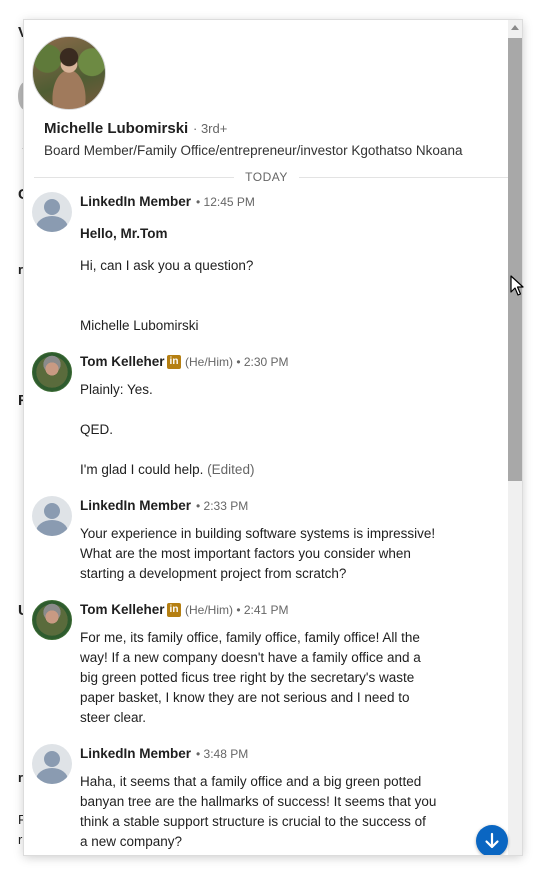 This screenshot has width=543, height=875. What do you see at coordinates (97, 429) in the screenshot?
I see `message-text: QED.` at bounding box center [97, 429].